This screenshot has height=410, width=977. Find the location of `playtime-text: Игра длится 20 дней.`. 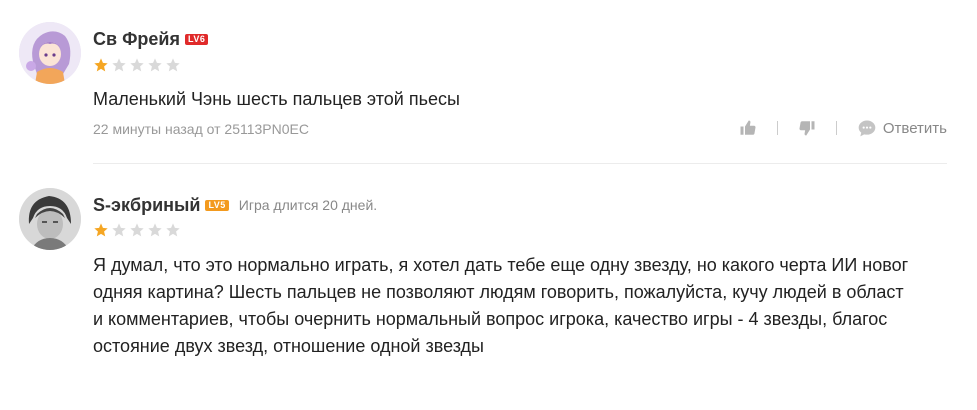

playtime-text: Игра длится 20 дней. is located at coordinates (308, 205).